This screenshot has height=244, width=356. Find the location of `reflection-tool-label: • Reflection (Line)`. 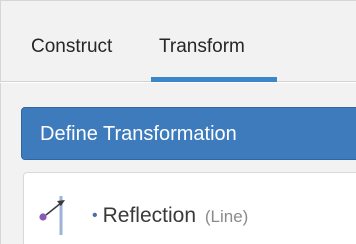

reflection-tool-label: • Reflection (Line) is located at coordinates (170, 216).